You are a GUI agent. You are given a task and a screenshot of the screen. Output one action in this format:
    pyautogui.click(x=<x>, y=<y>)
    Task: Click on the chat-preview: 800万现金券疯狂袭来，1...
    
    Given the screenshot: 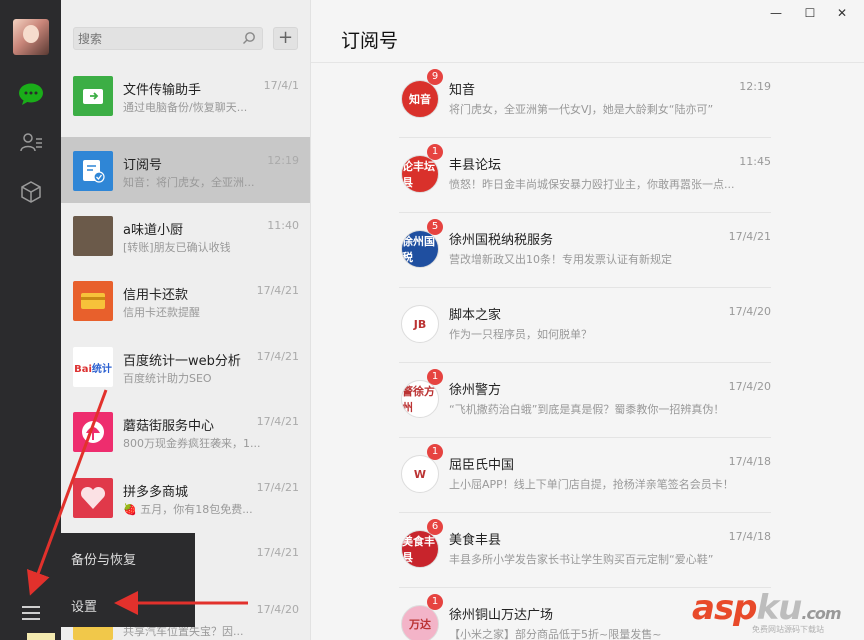 What is the action you would take?
    pyautogui.click(x=192, y=443)
    